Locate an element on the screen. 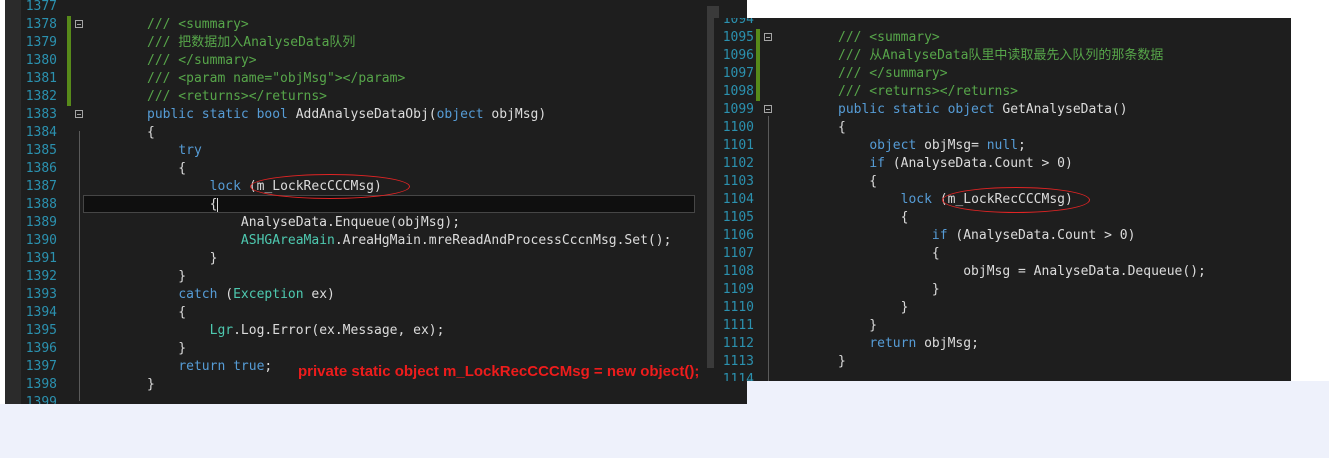 The image size is (1329, 458). code-line: 1382 /// <returns></returns> is located at coordinates (376, 97).